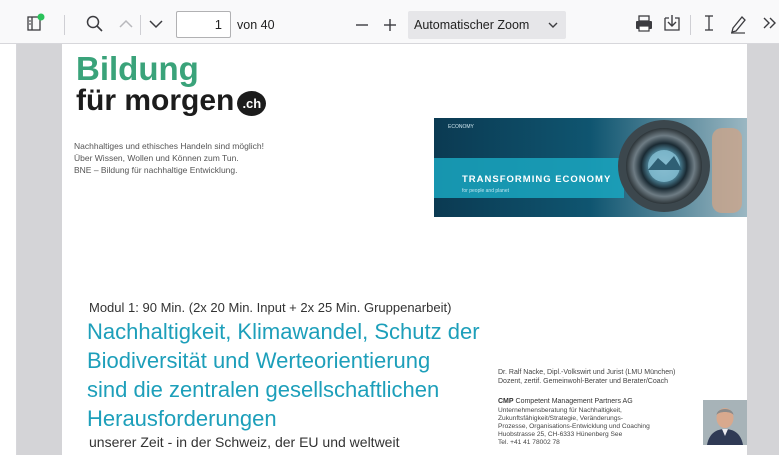 This screenshot has width=779, height=455. Describe the element at coordinates (156, 158) in the screenshot. I see `tagline-line: Über Wissen, Wollen und Können zum Tun.` at that location.